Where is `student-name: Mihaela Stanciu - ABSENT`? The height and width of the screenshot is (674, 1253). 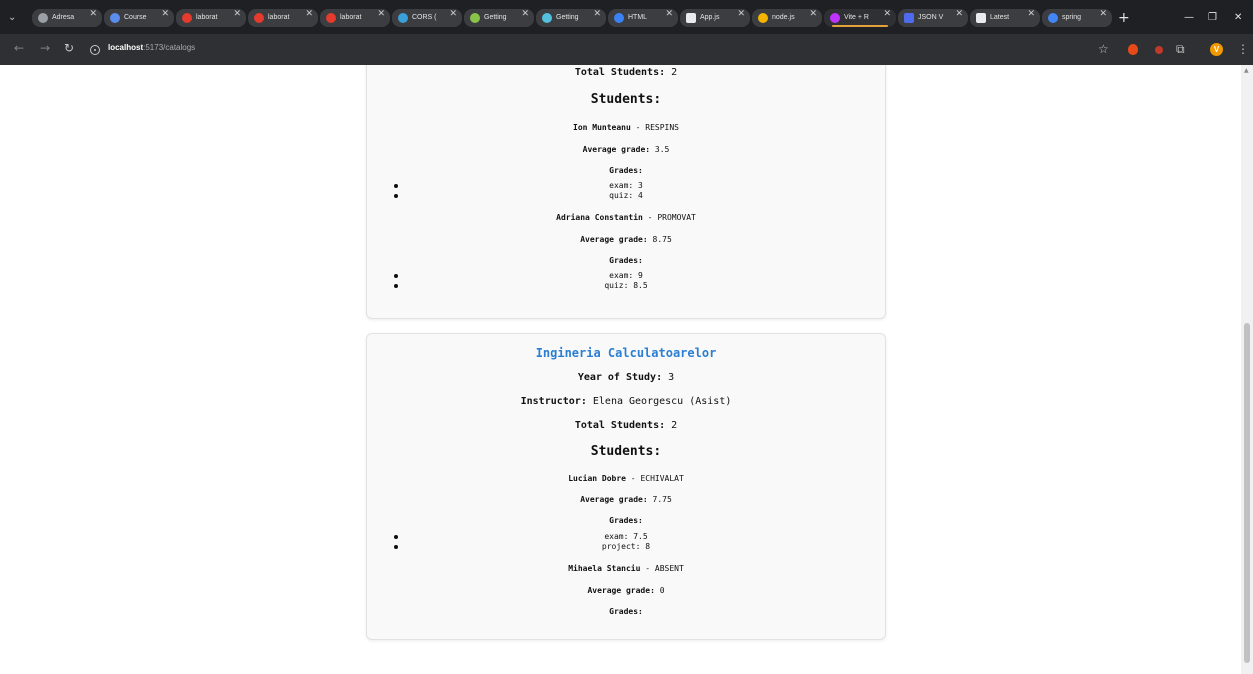
student-name: Mihaela Stanciu - ABSENT is located at coordinates (626, 568).